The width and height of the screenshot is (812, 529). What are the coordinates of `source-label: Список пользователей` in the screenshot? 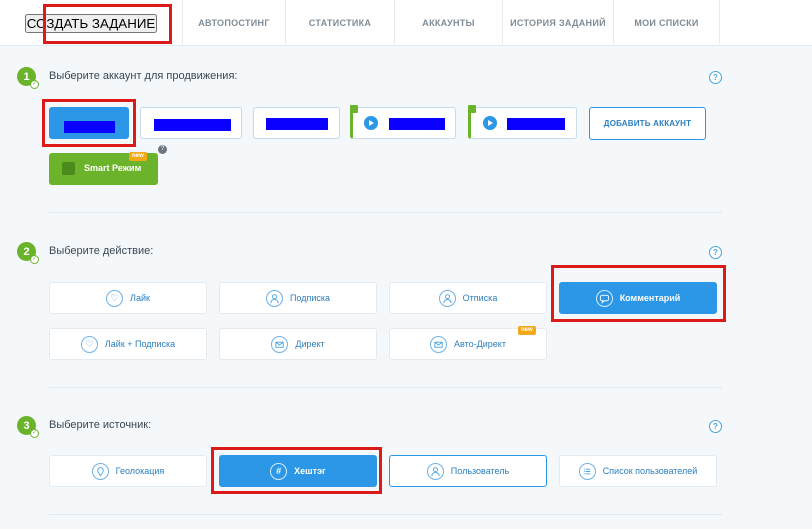 It's located at (650, 471).